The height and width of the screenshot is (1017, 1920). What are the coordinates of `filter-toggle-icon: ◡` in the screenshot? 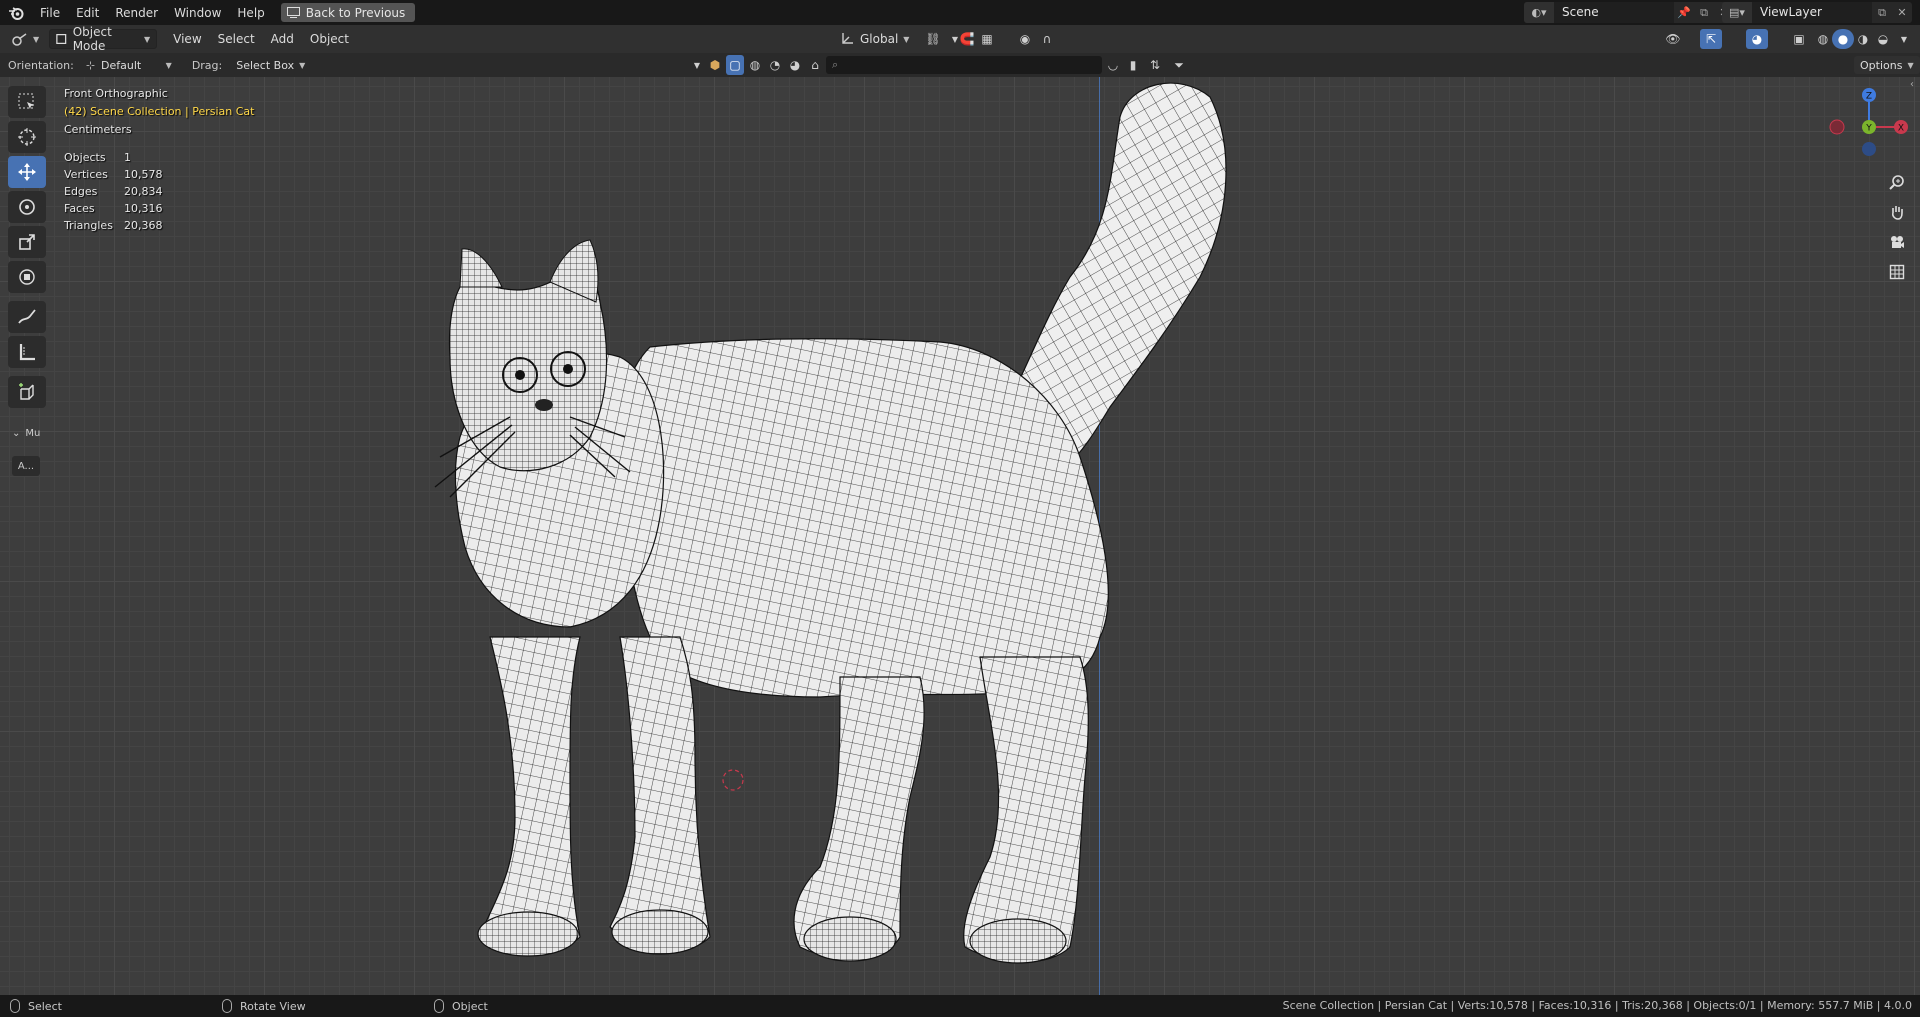 It's located at (1113, 65).